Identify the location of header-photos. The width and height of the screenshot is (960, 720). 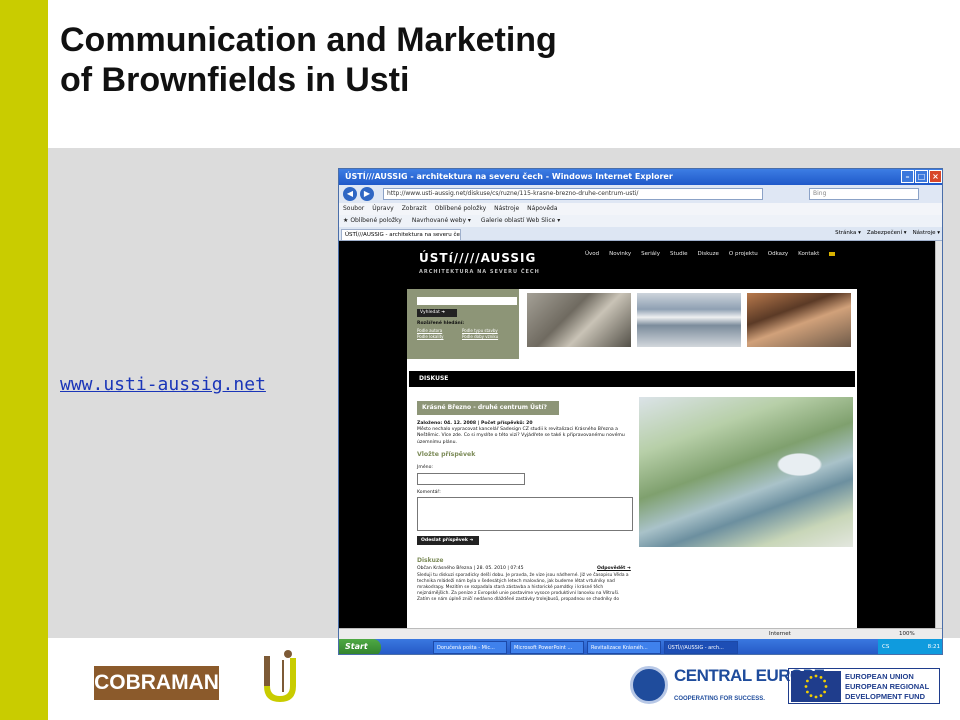
(689, 320).